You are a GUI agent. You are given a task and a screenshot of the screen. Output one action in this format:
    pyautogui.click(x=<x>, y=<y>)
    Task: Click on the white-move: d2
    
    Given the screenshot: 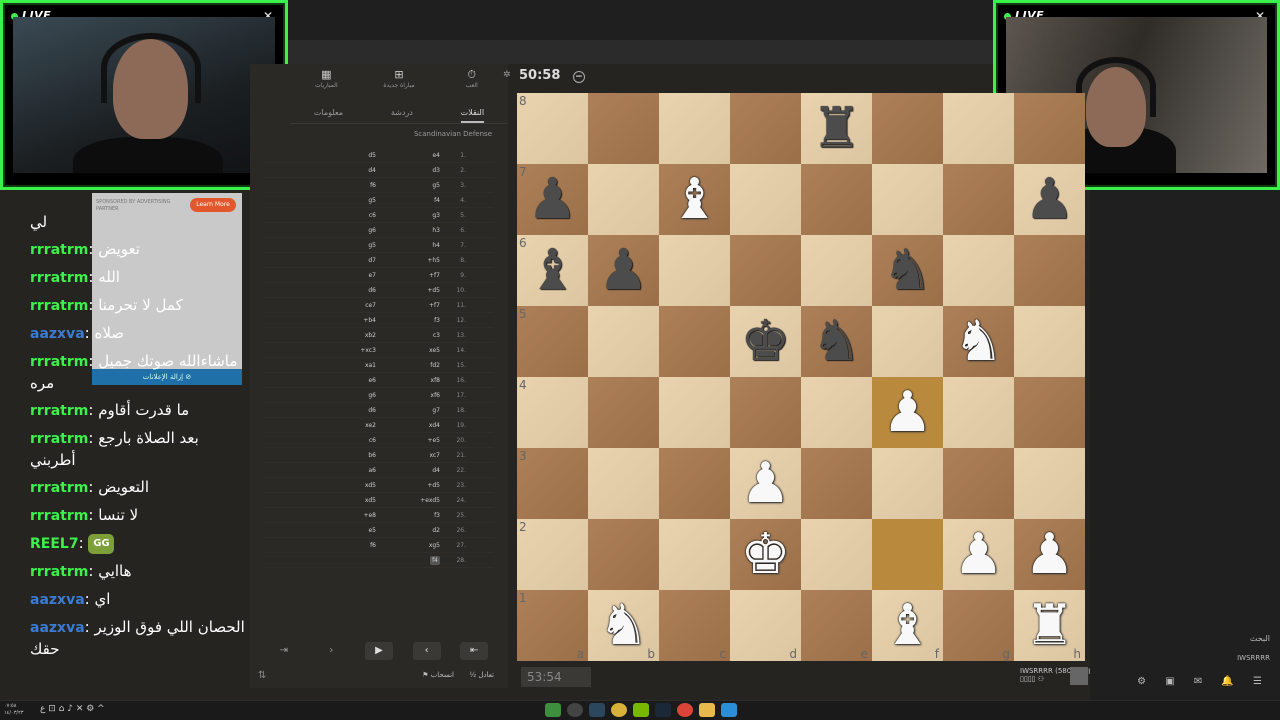 What is the action you would take?
    pyautogui.click(x=412, y=530)
    